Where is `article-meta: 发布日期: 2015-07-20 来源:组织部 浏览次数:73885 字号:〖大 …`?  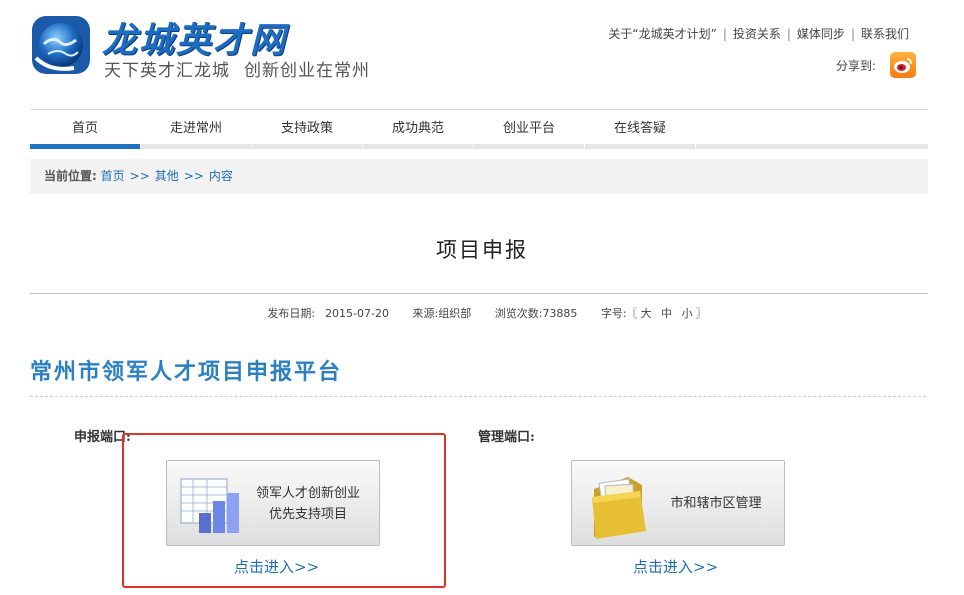
article-meta: 发布日期: 2015-07-20 来源:组织部 浏览次数:73885 字号:〖大 … is located at coordinates (482, 313).